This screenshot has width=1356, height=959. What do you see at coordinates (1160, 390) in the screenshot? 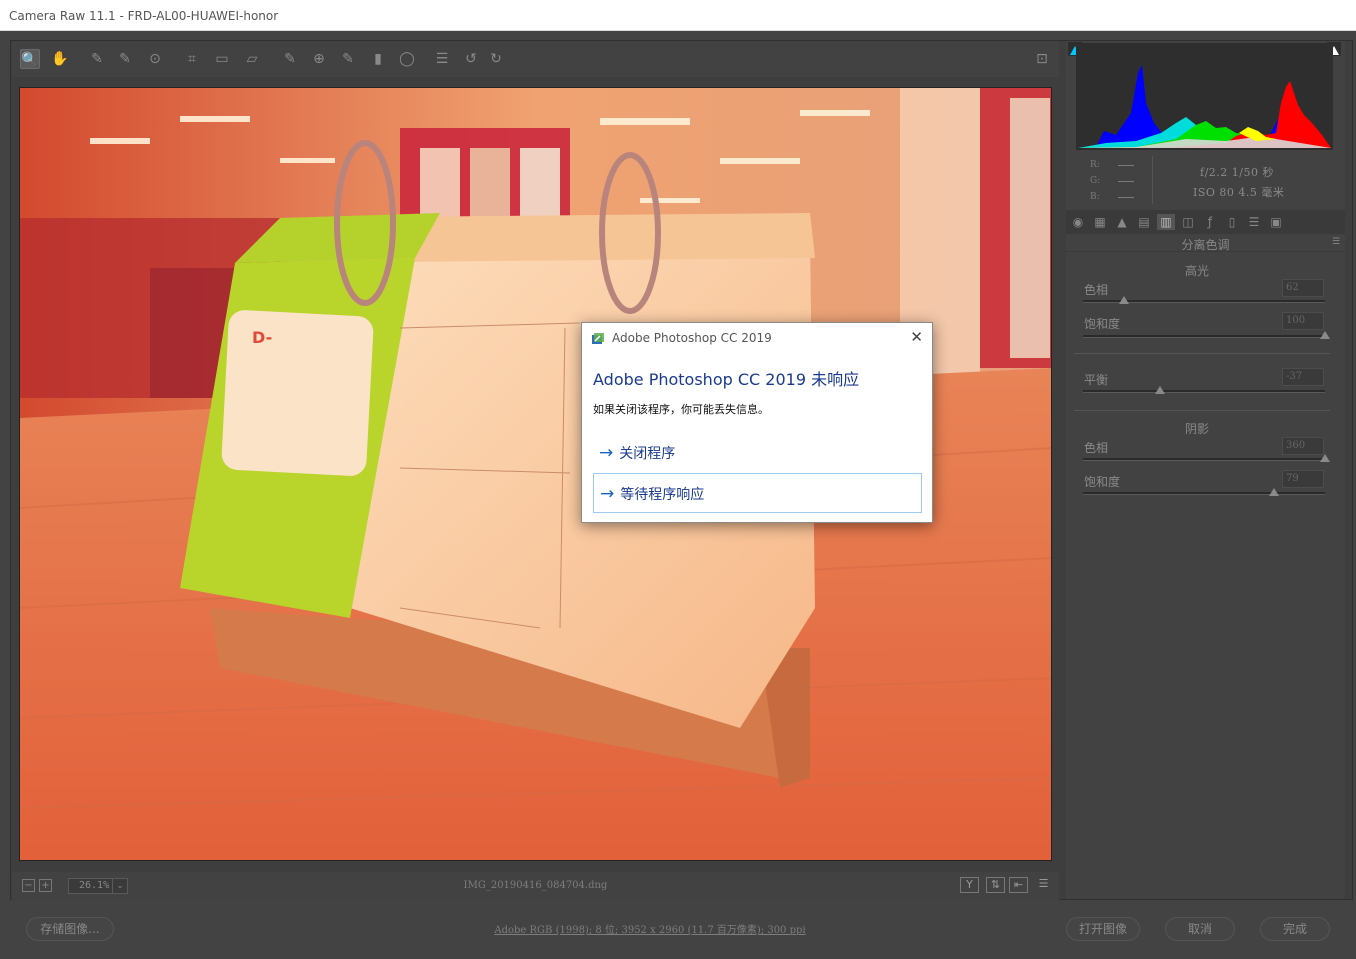
I see `balance-thumb` at bounding box center [1160, 390].